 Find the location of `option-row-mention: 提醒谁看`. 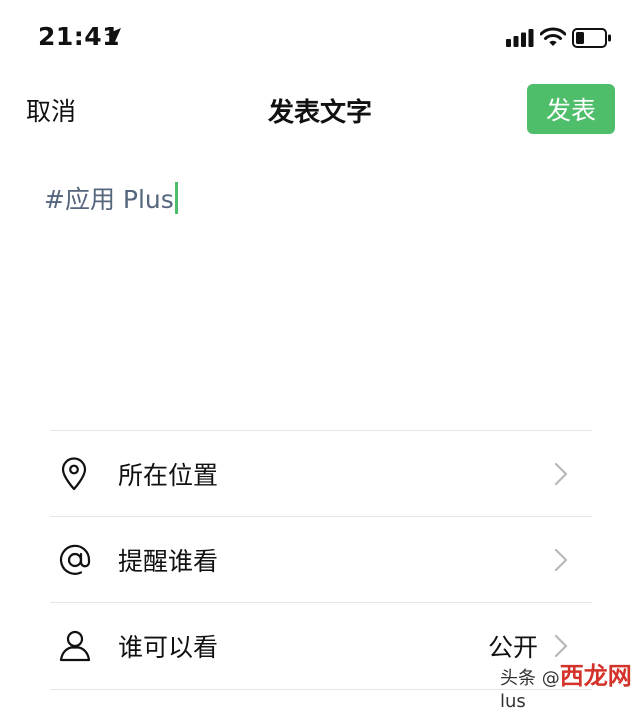

option-row-mention: 提醒谁看 is located at coordinates (321, 560).